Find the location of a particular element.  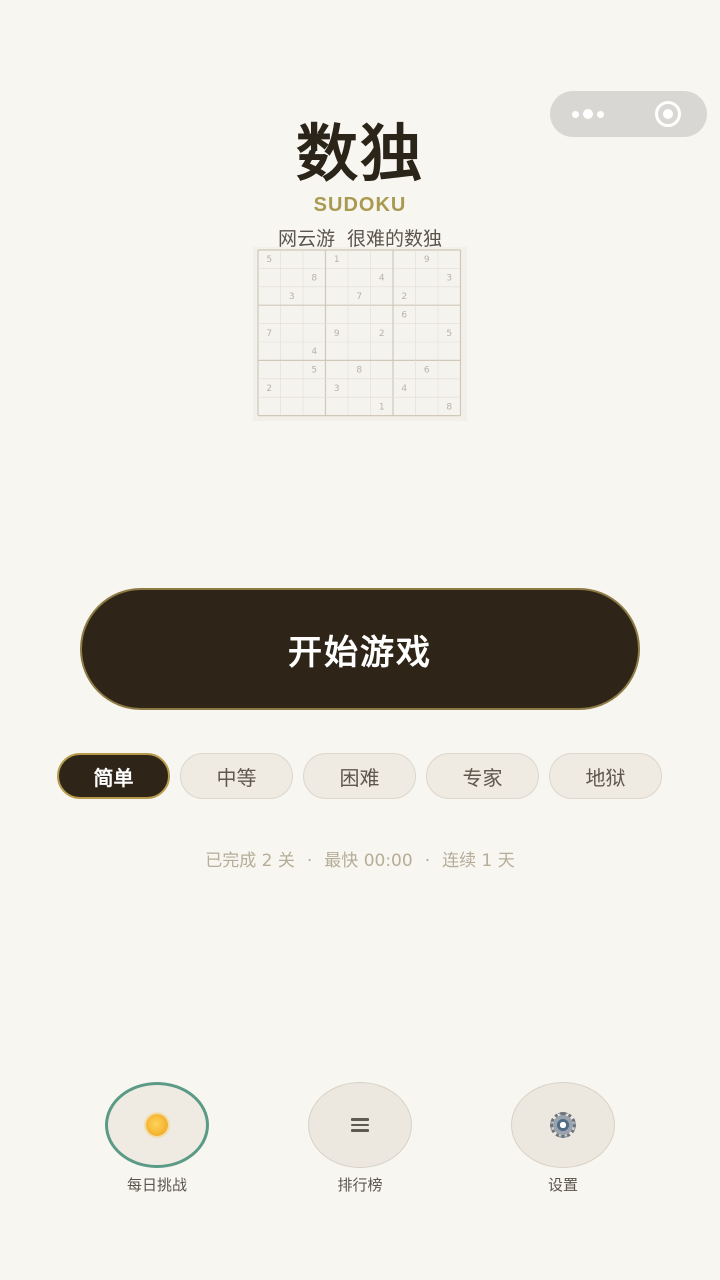

nav-leaderboard: 排行榜 is located at coordinates (360, 1138).